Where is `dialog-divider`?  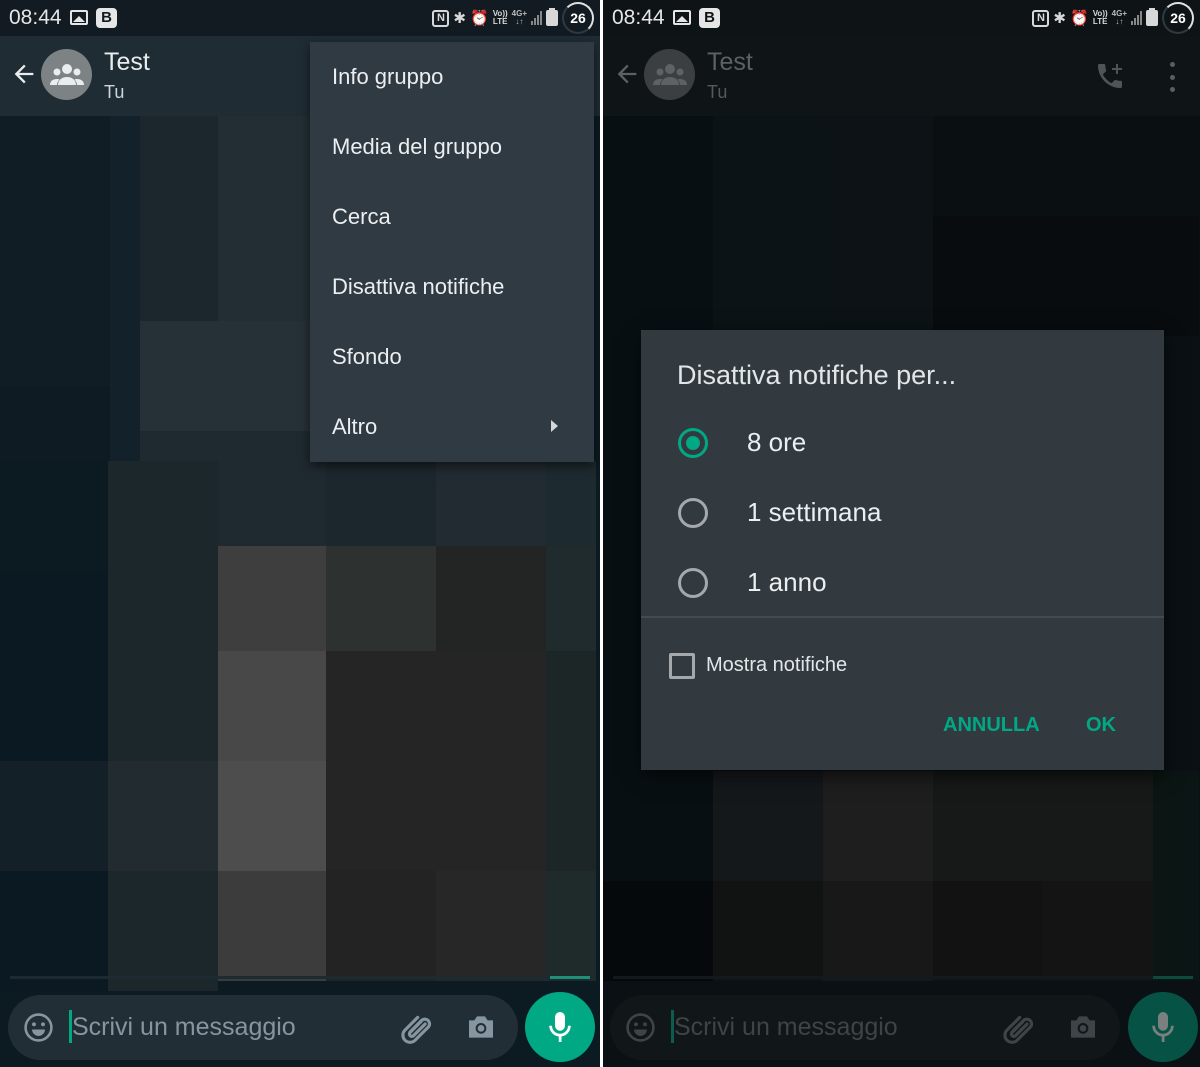
dialog-divider is located at coordinates (902, 617).